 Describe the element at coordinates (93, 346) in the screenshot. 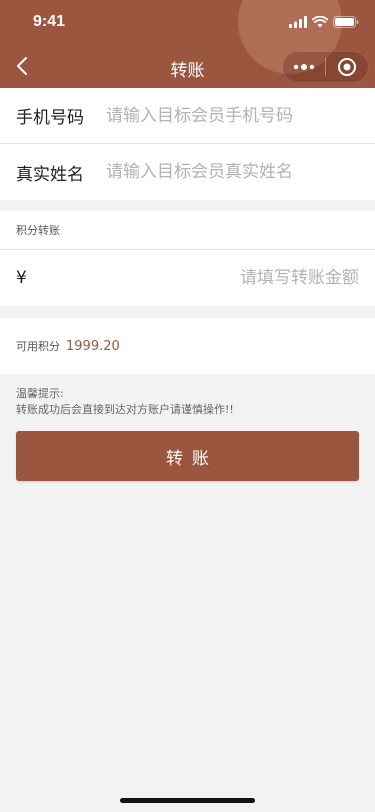

I see `available-points-value: 1999.20` at that location.